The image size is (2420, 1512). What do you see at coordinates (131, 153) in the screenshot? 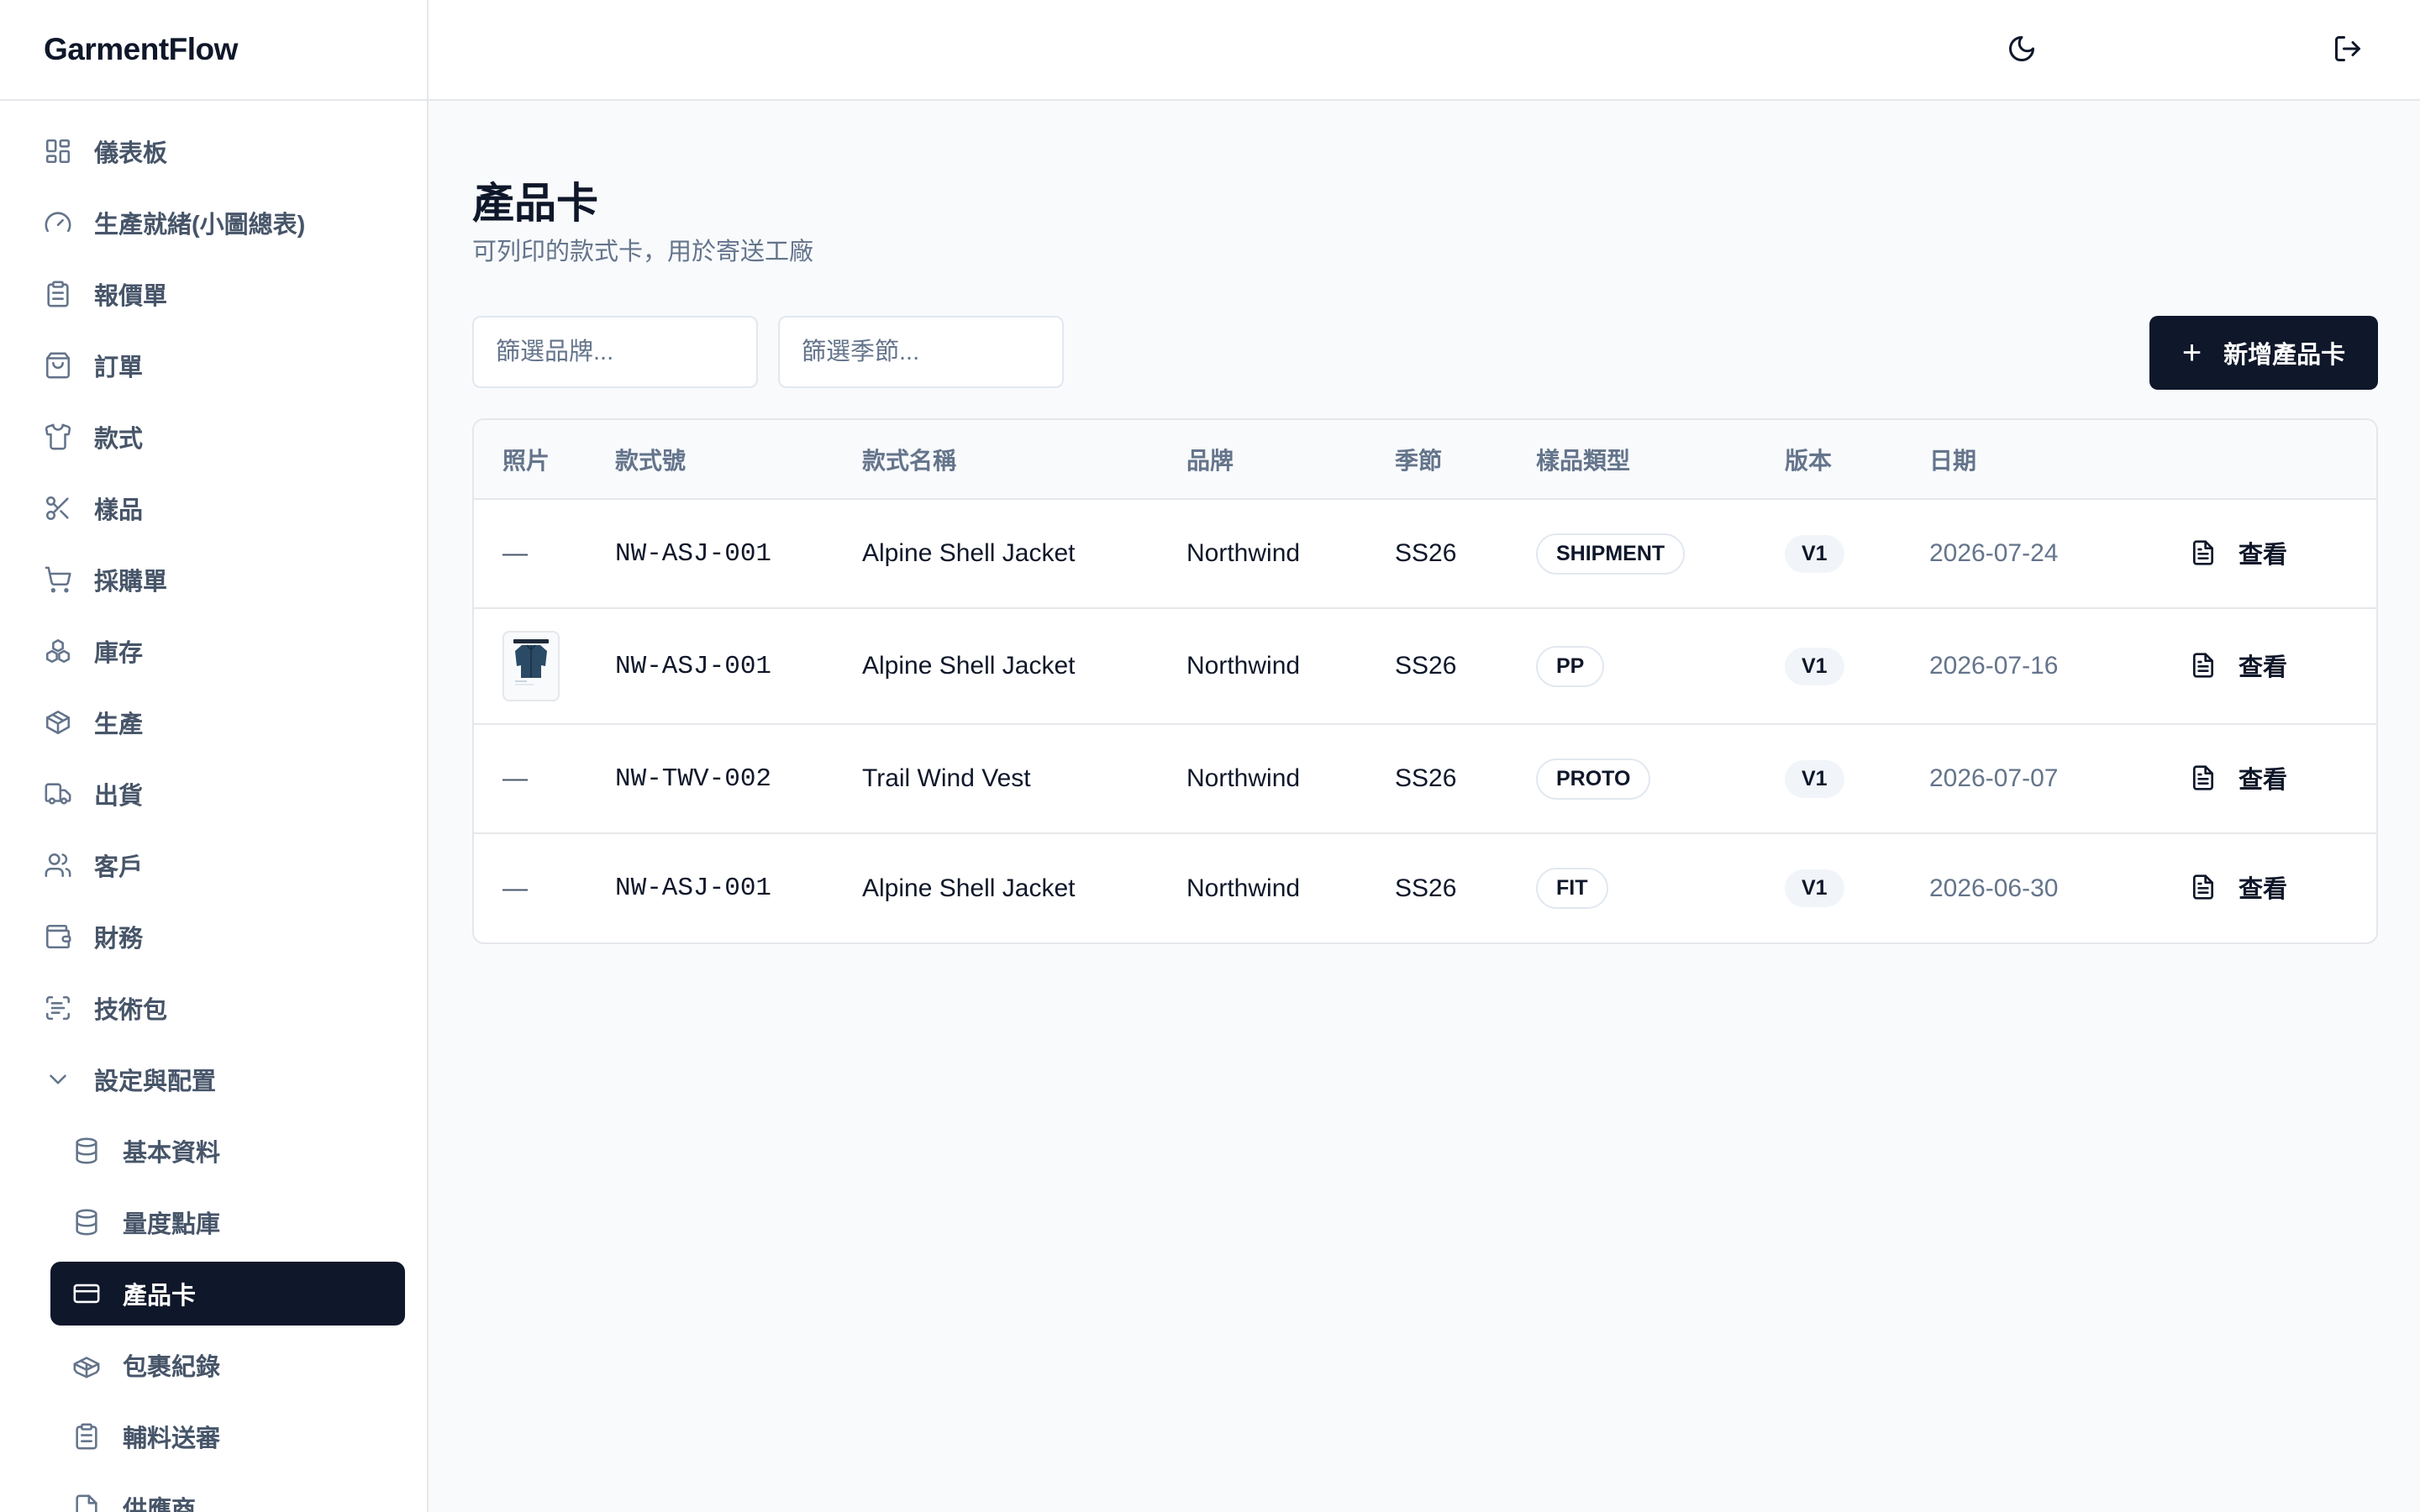
I see `sidebar-item-label: 儀表板` at bounding box center [131, 153].